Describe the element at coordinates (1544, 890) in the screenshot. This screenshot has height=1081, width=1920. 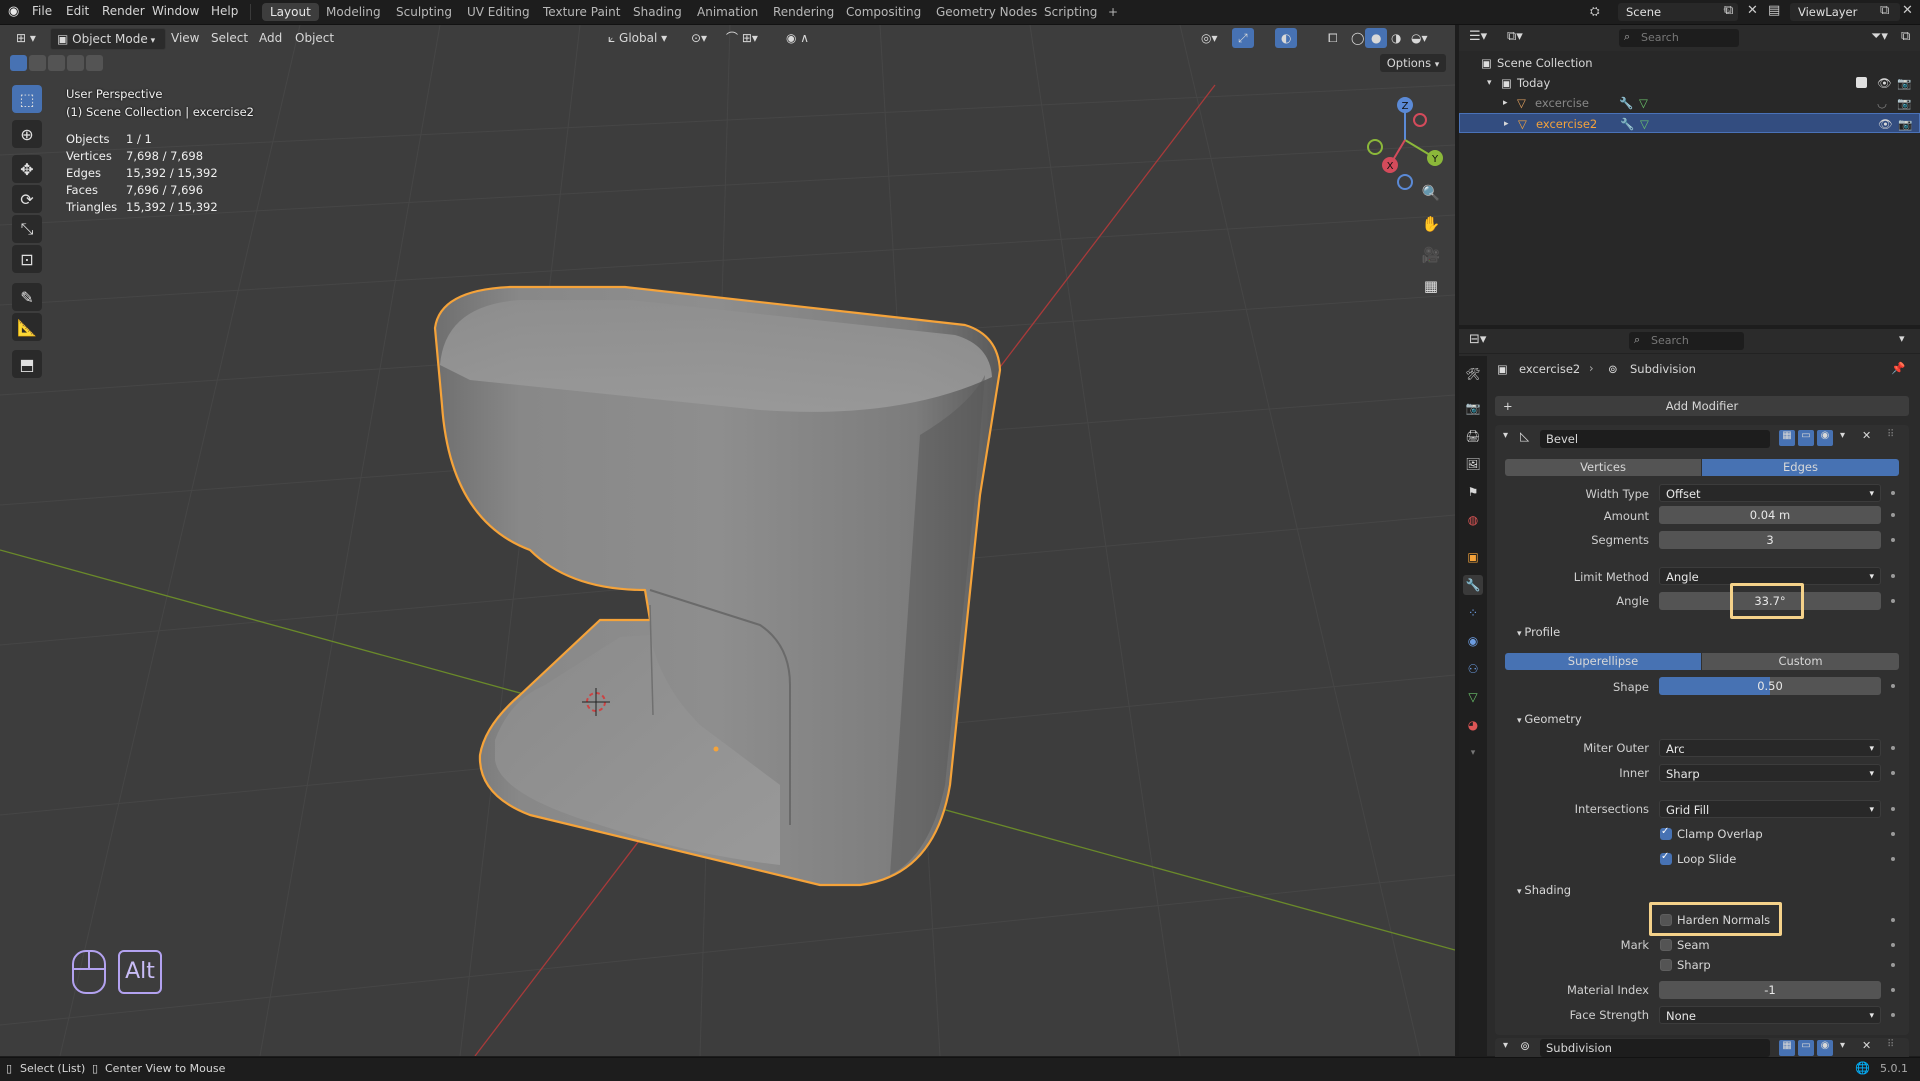
I see `shading-subpanel-header: ▾ Shading` at that location.